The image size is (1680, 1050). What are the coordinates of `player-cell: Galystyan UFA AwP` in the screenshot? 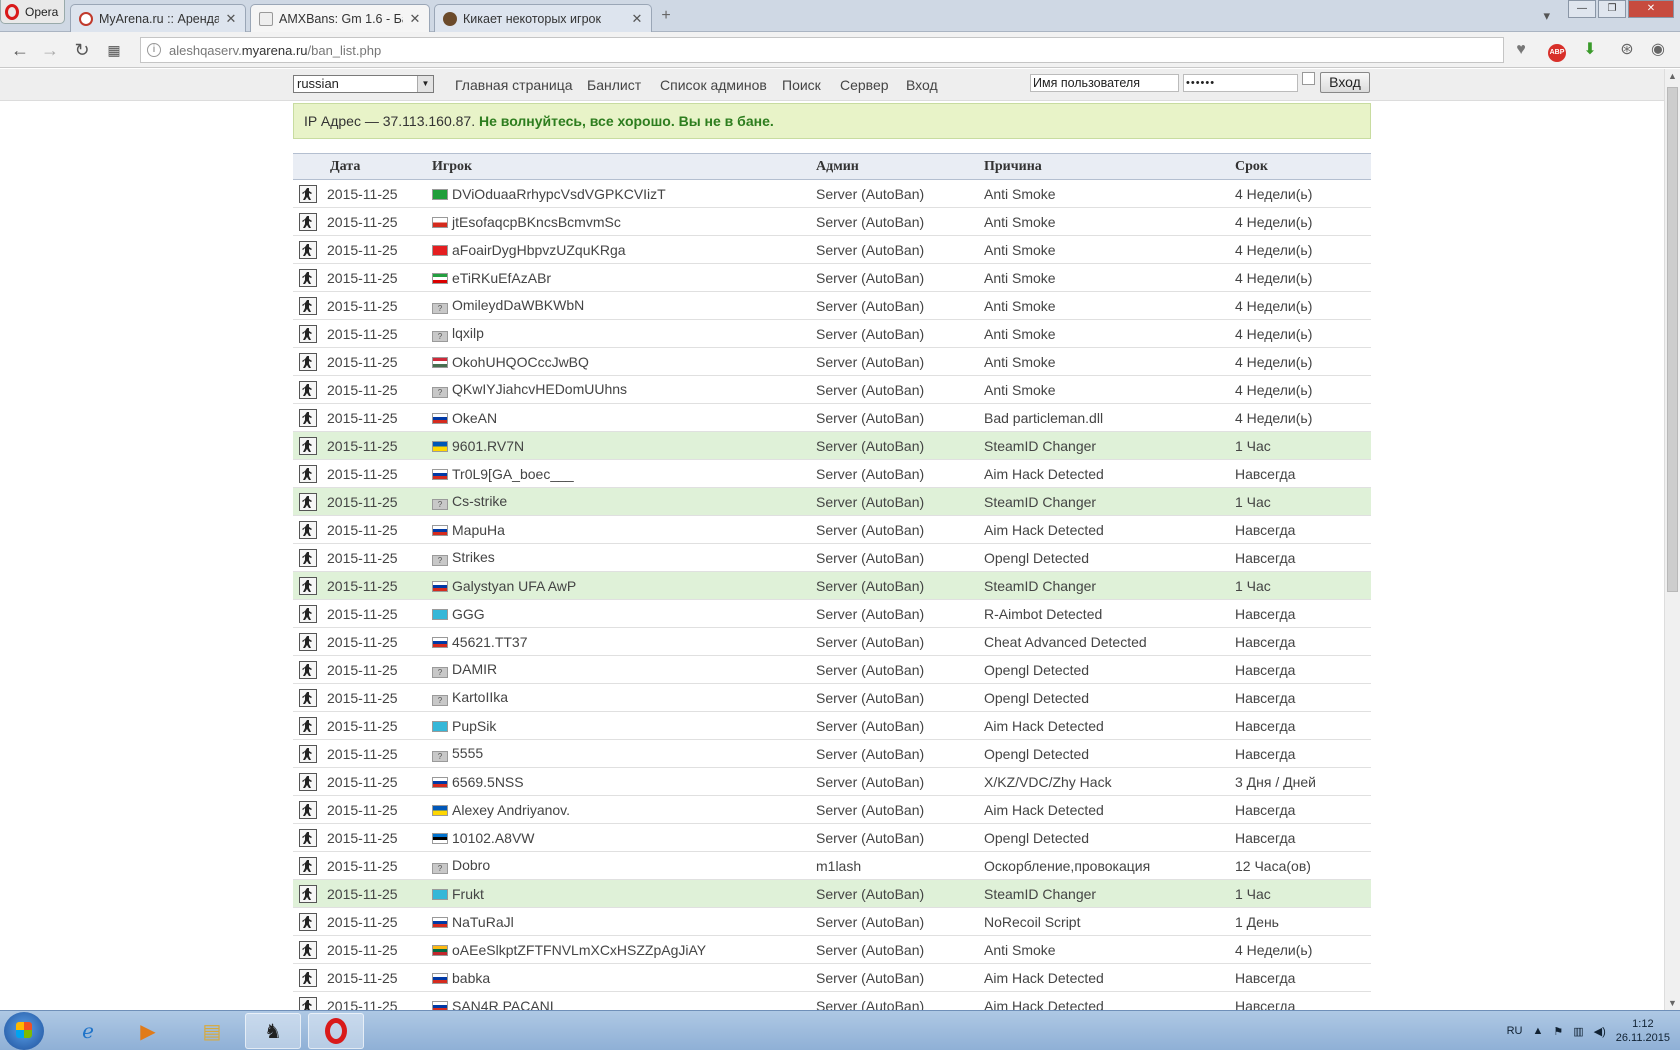 It's located at (624, 585).